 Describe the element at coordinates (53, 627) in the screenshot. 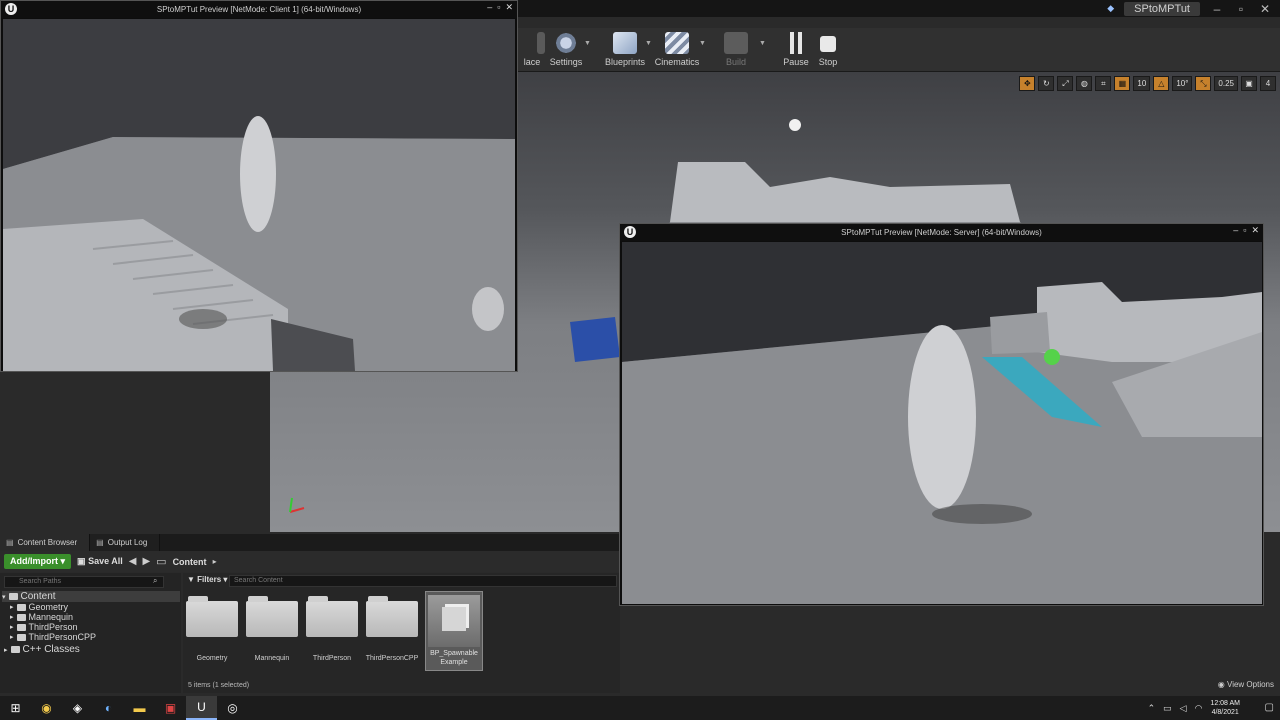

I see `tree-label: ThirdPerson` at that location.